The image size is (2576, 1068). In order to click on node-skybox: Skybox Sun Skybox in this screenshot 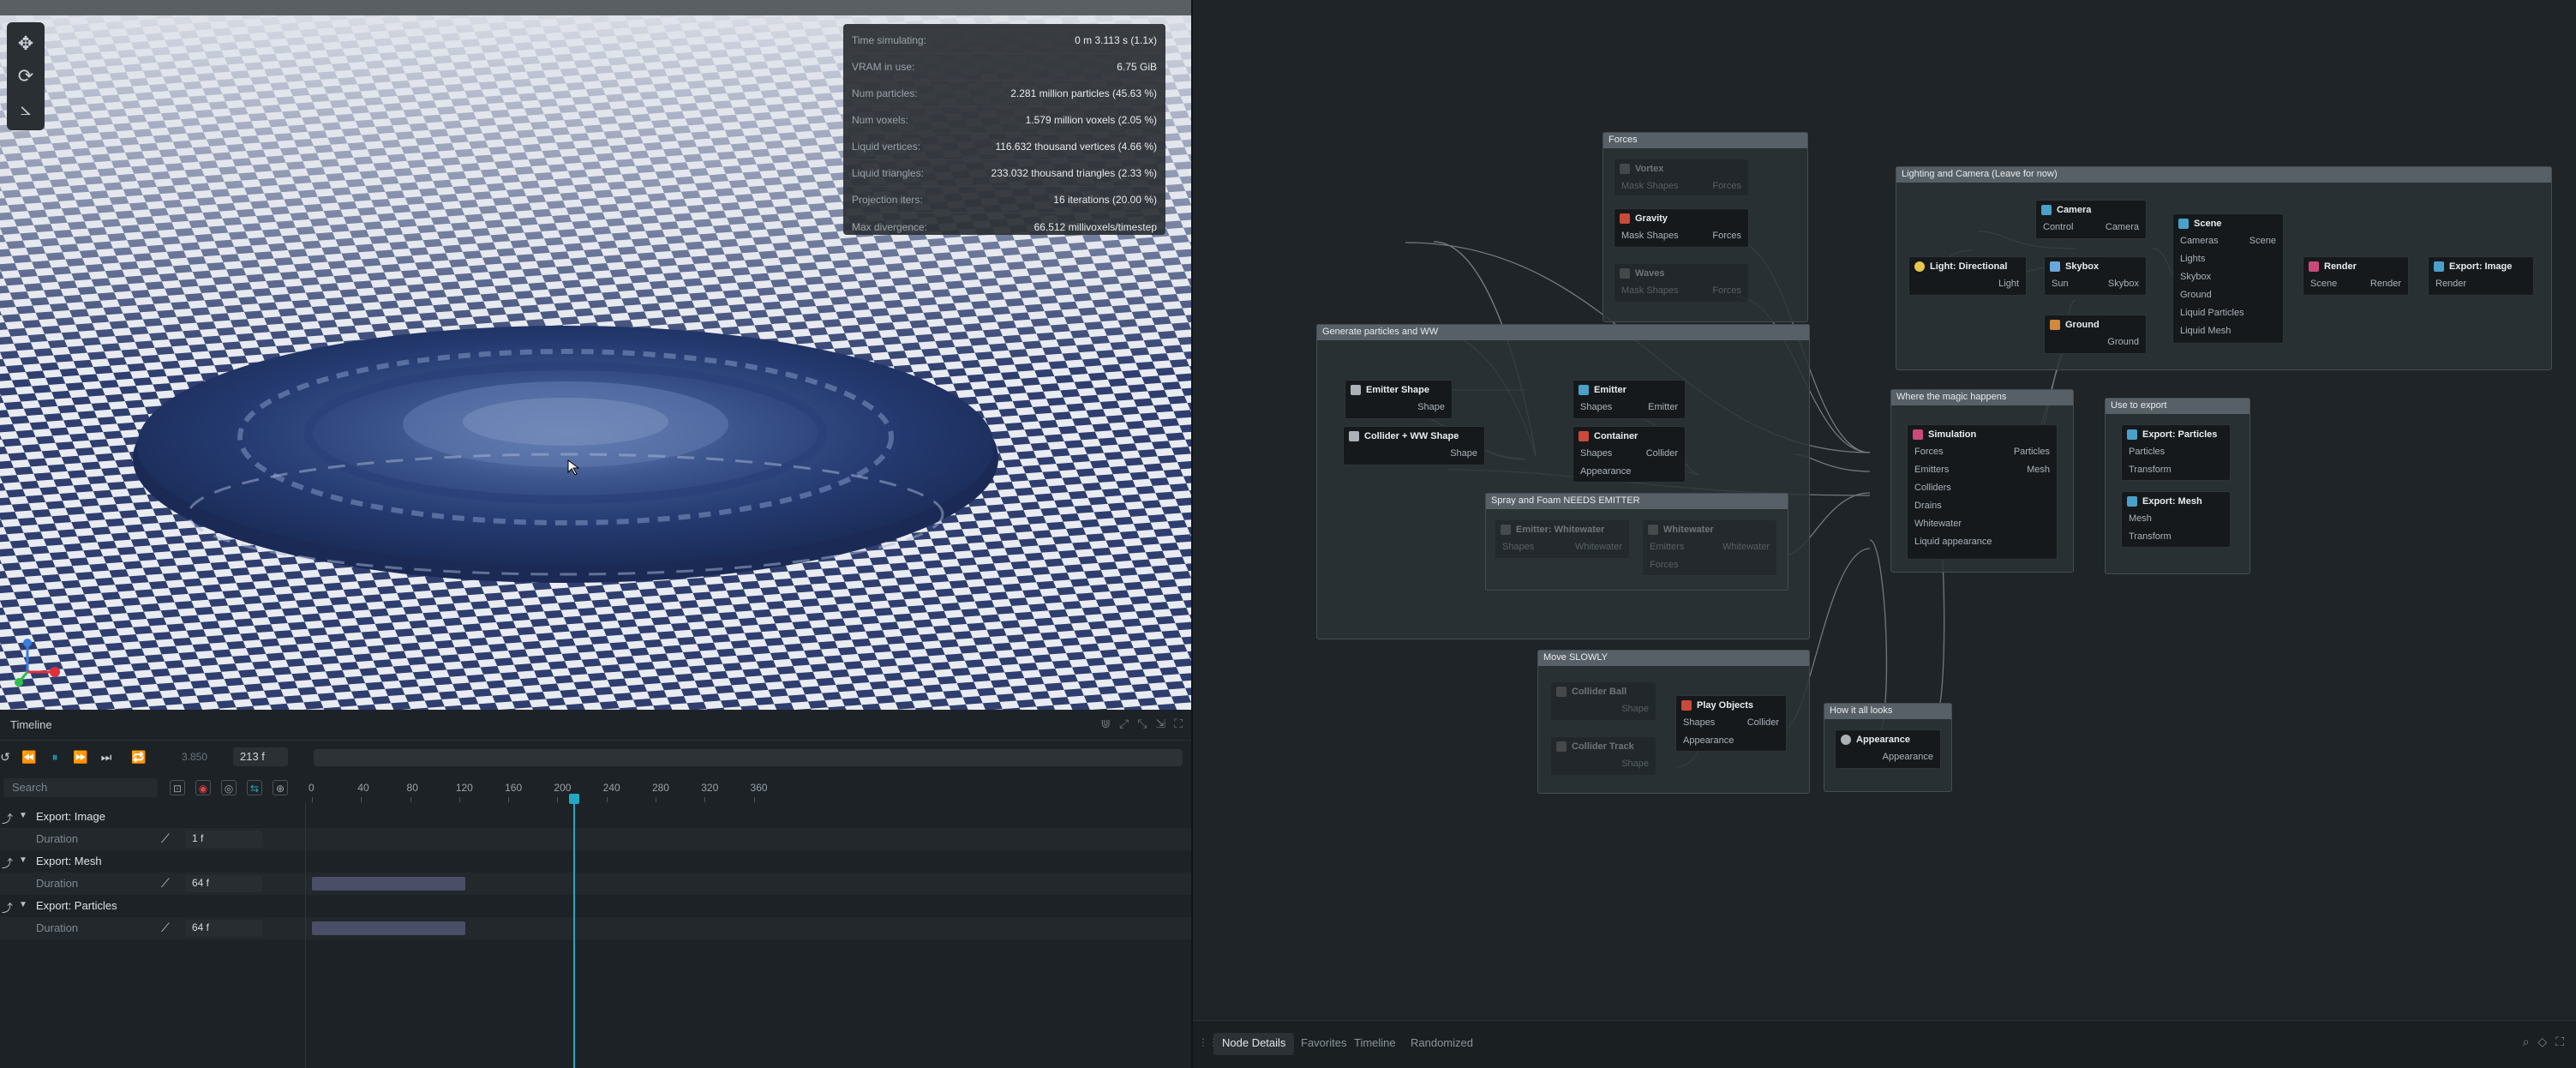, I will do `click(2095, 276)`.